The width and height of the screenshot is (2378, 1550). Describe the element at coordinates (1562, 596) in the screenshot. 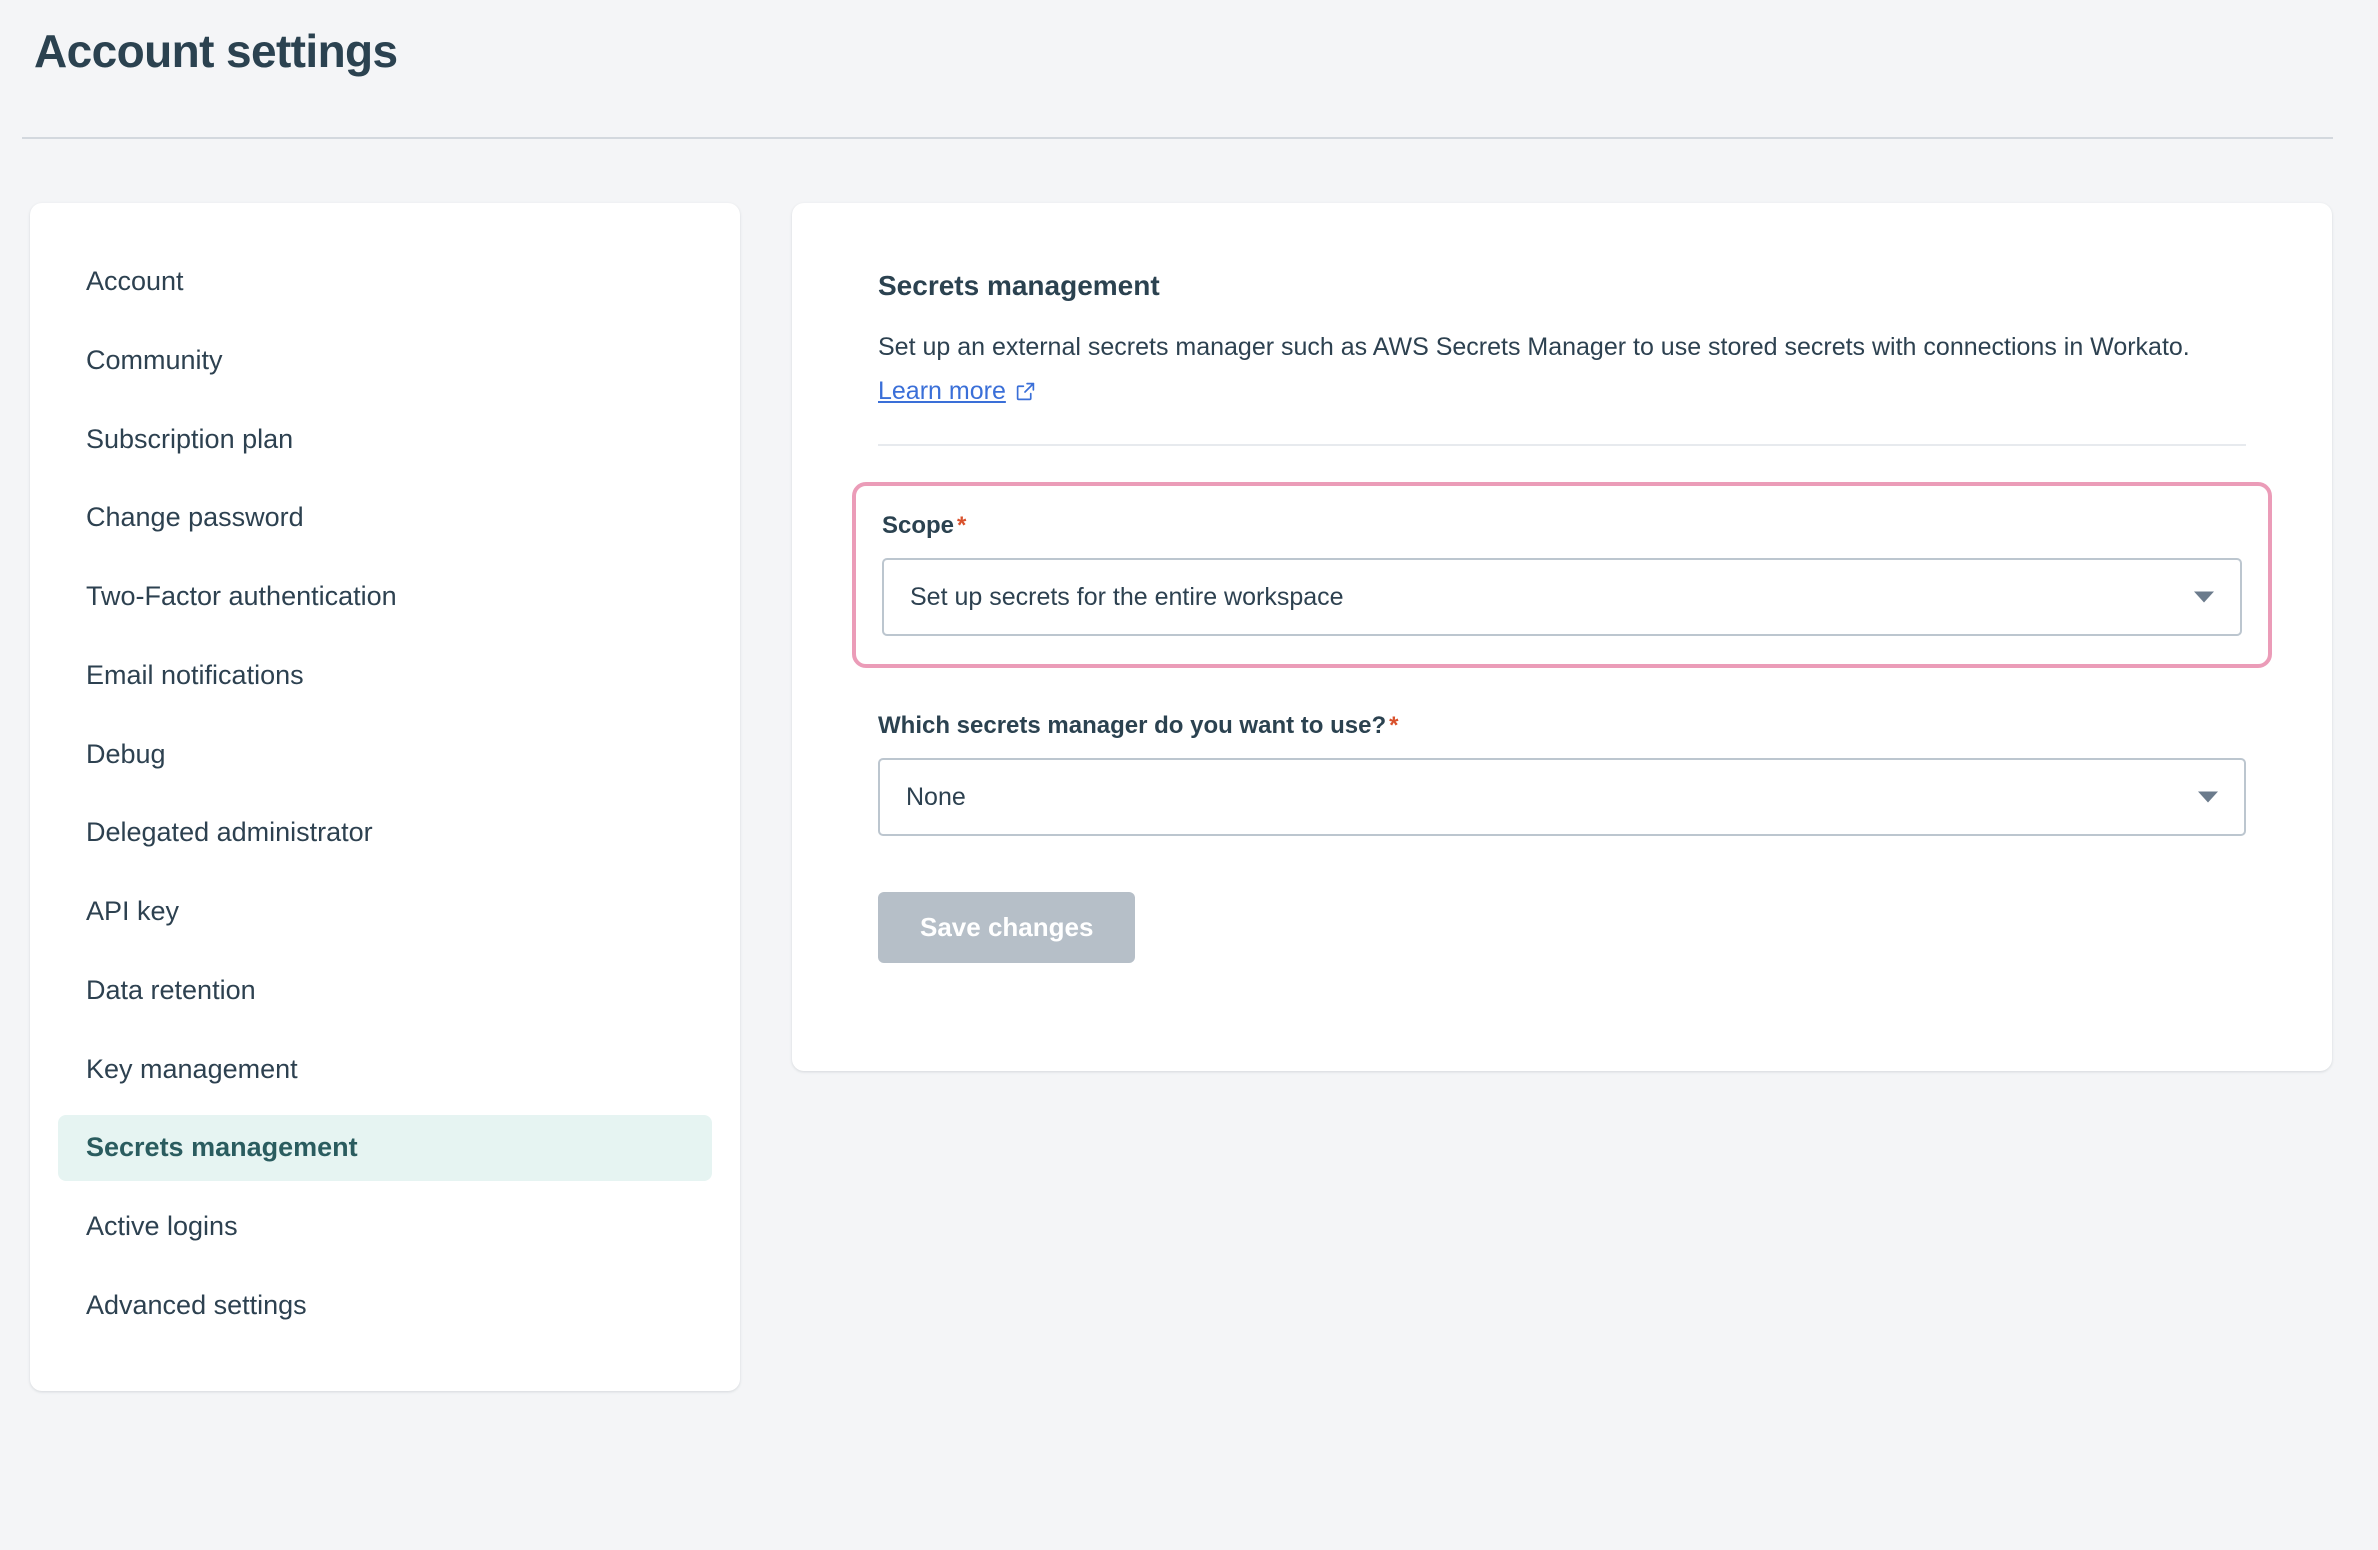

I see `scope-select: Set up secrets for the entire workspace` at that location.